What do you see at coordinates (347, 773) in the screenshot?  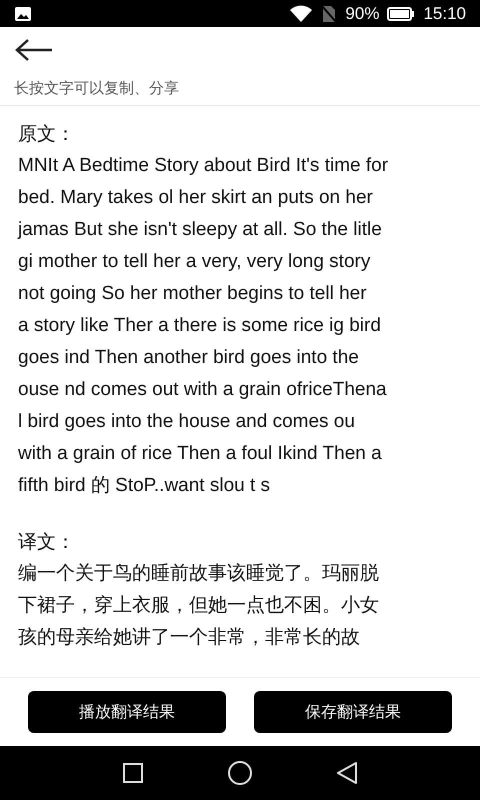 I see `back-icon` at bounding box center [347, 773].